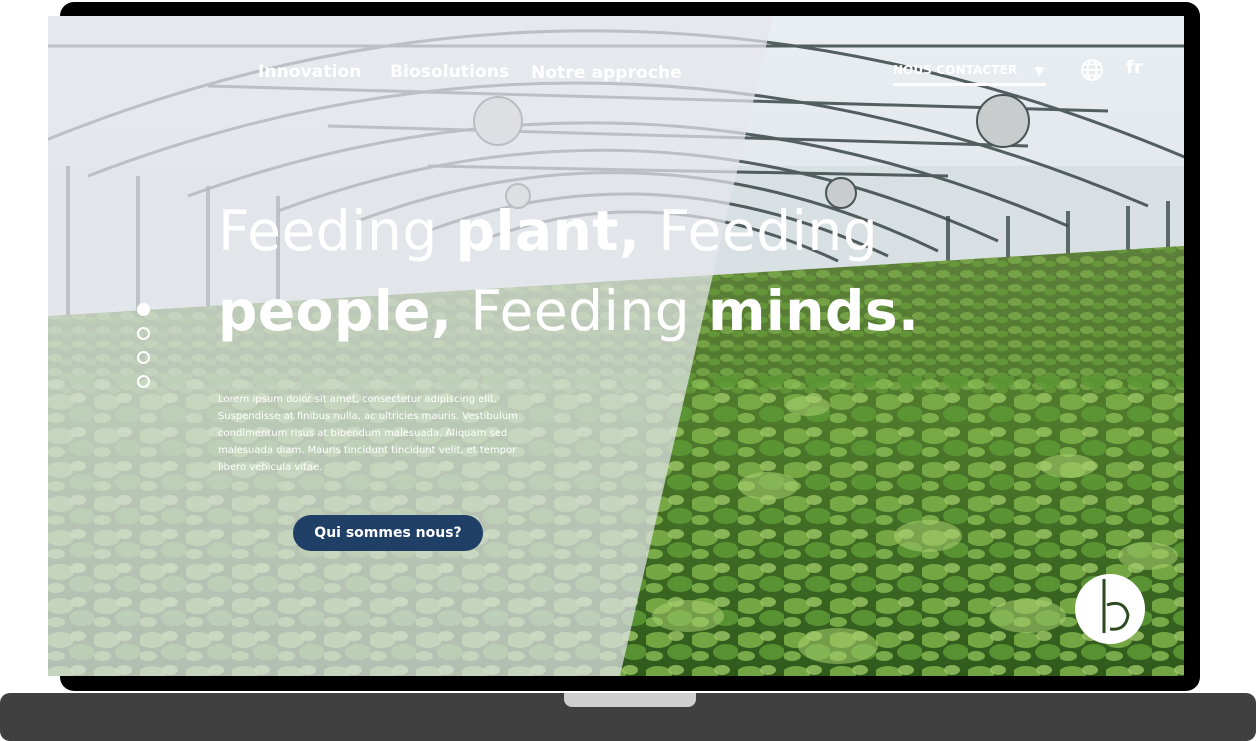 The height and width of the screenshot is (741, 1256). I want to click on nav-notre-approche: Notre approche, so click(606, 73).